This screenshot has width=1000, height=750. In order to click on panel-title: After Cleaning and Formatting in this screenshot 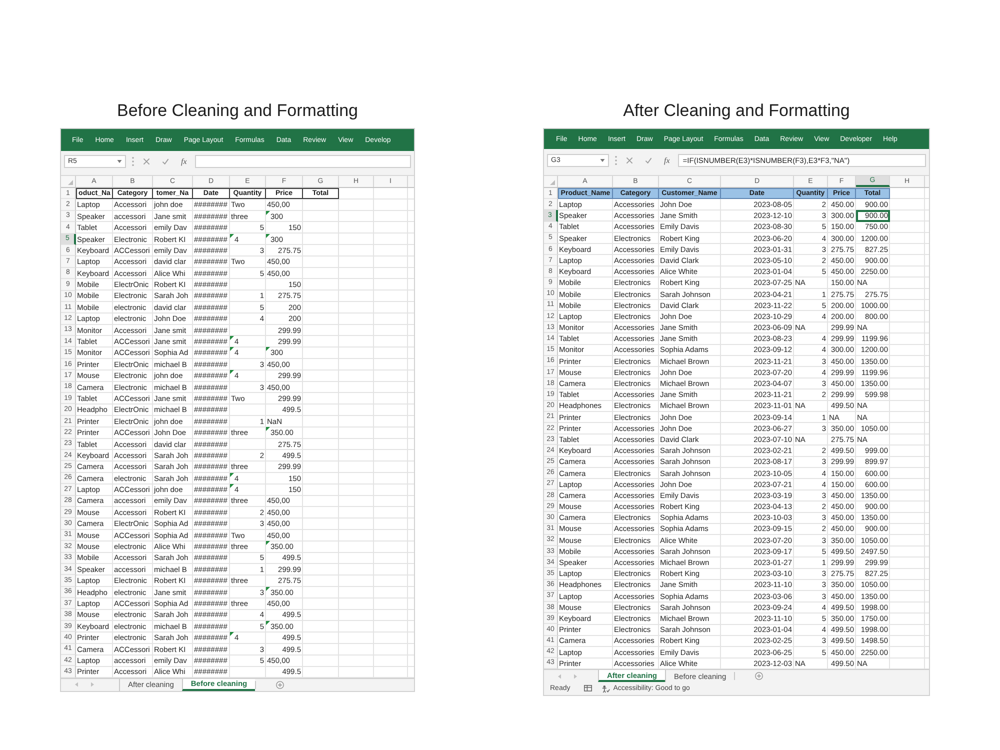, I will do `click(736, 111)`.